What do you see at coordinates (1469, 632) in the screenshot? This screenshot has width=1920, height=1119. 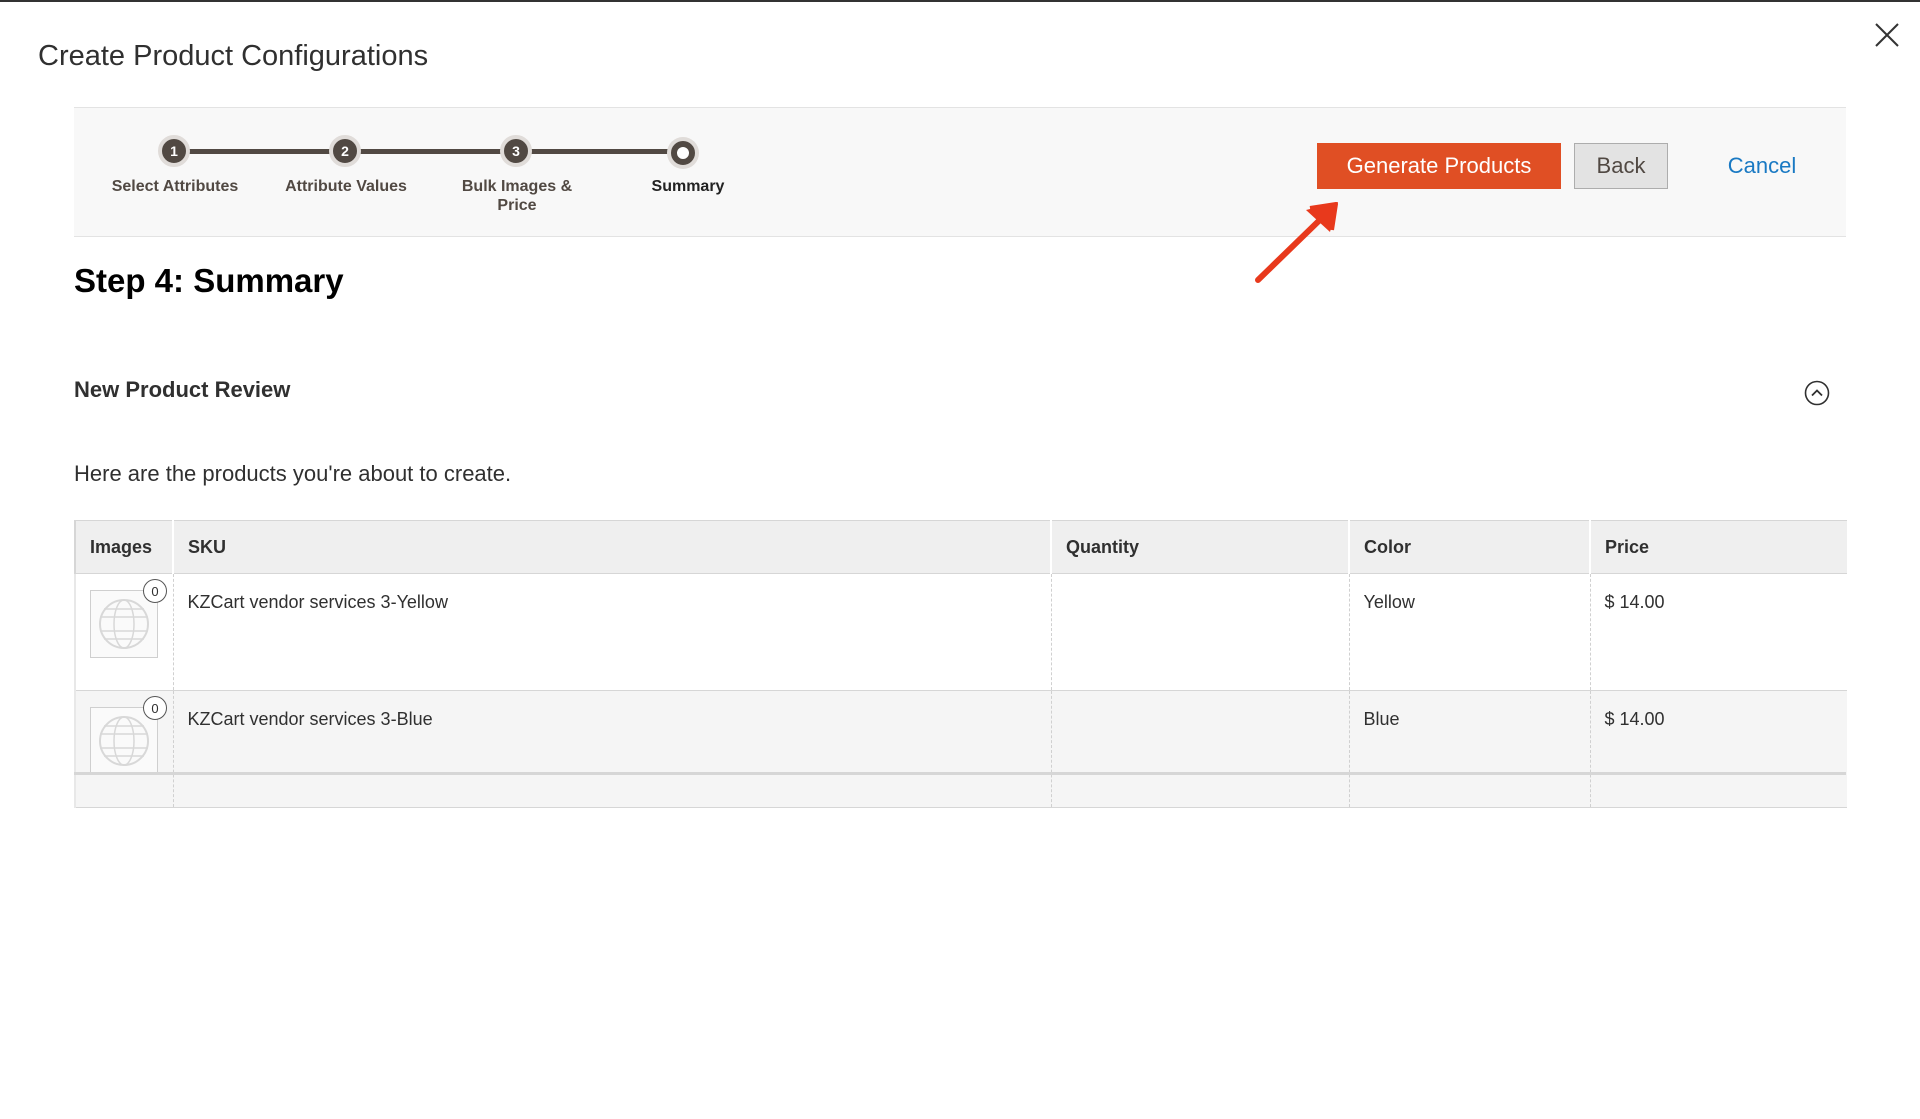 I see `color-cell: Yellow` at bounding box center [1469, 632].